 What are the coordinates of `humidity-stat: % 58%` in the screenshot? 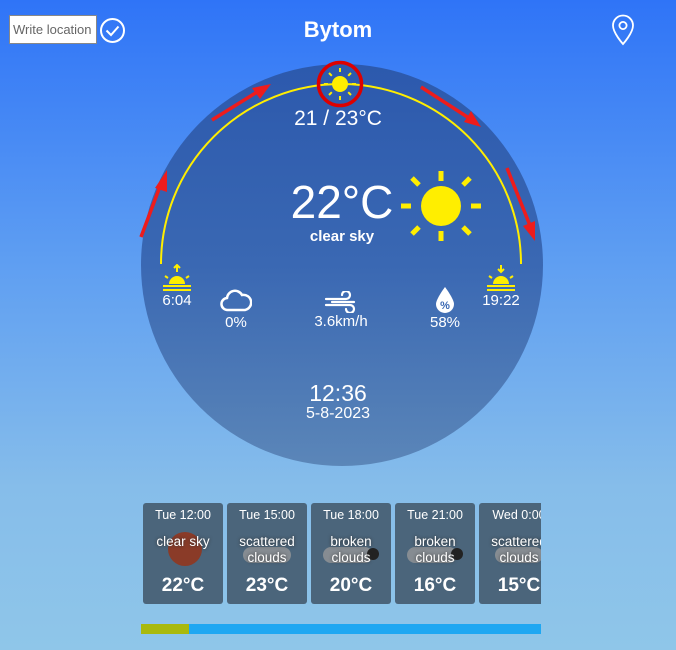 It's located at (445, 308).